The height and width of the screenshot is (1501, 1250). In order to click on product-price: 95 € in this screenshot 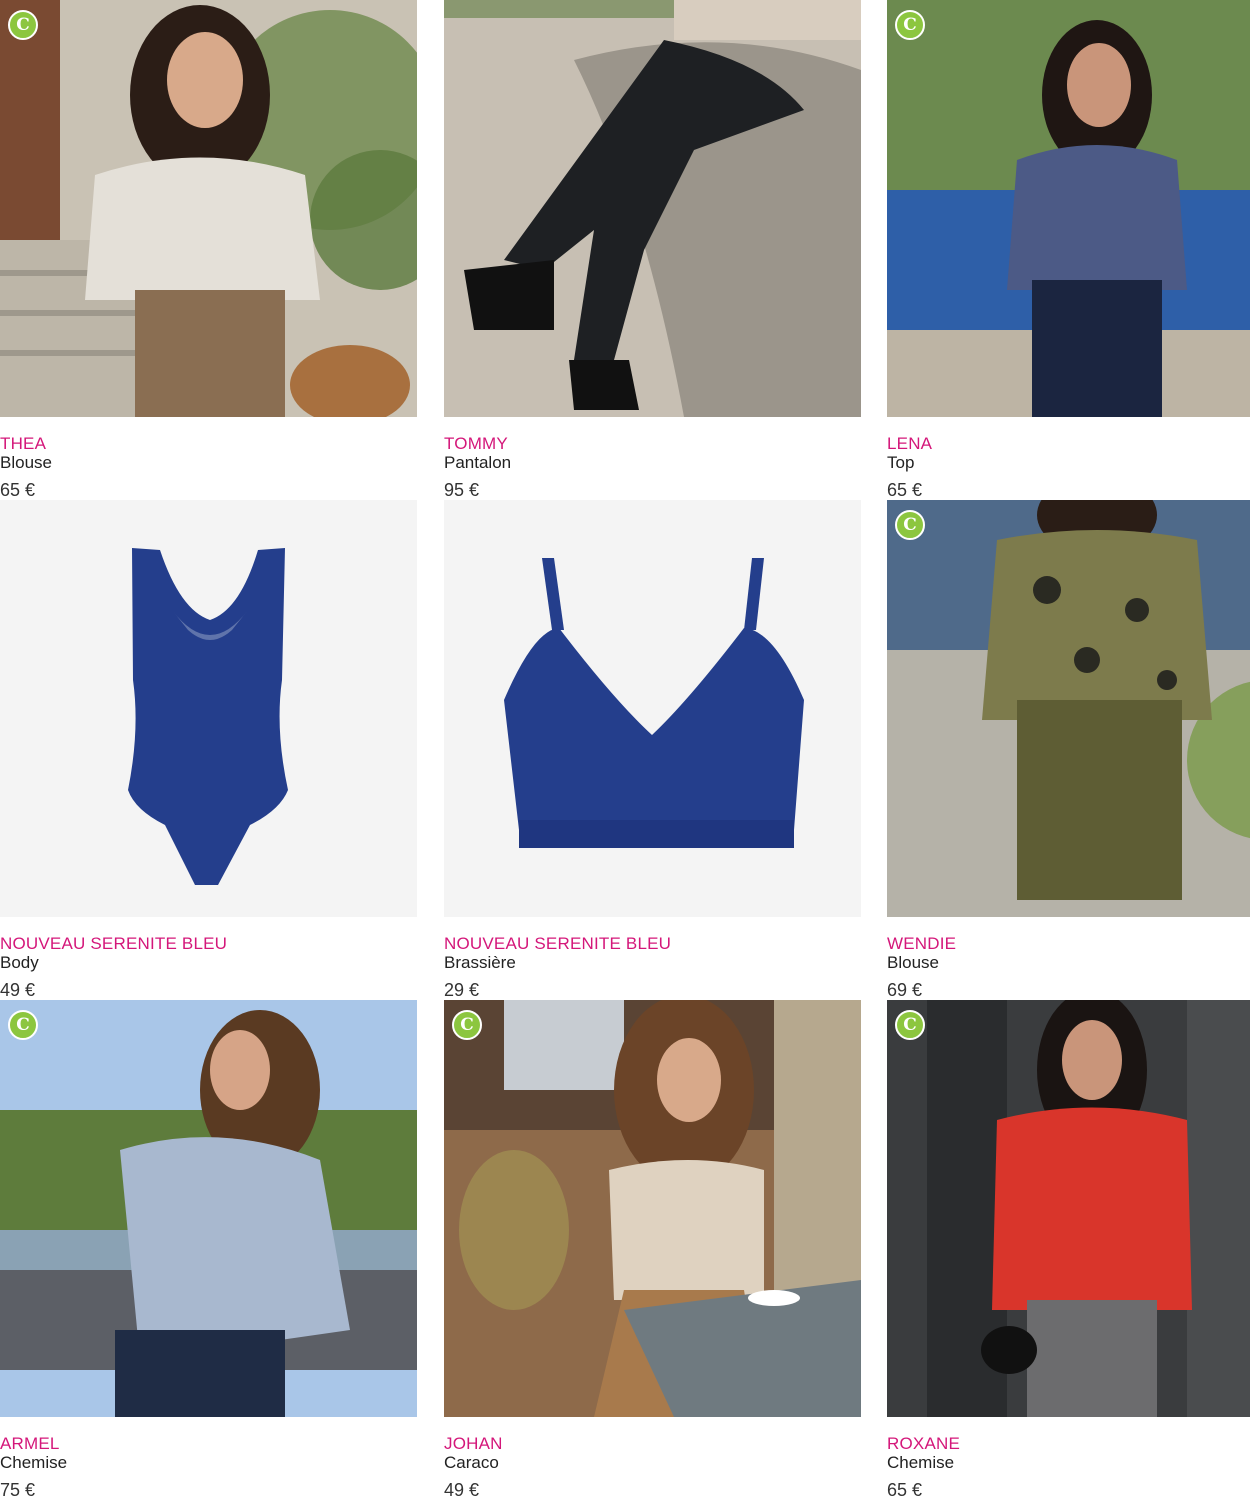, I will do `click(462, 490)`.